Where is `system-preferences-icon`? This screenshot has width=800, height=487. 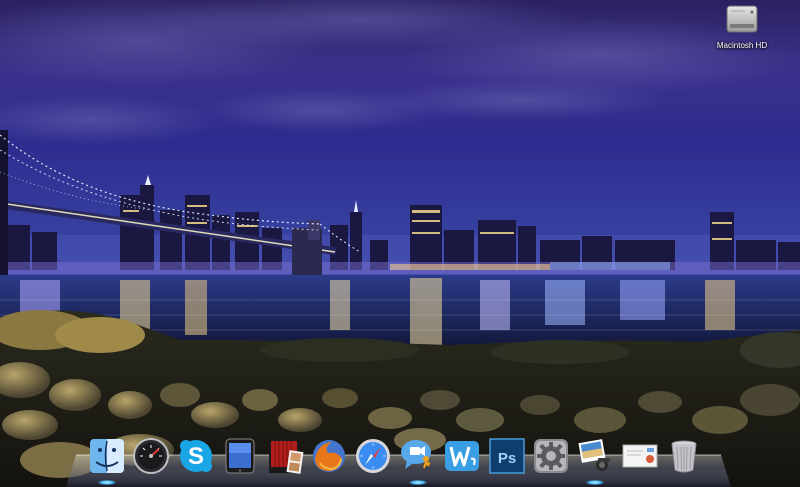 system-preferences-icon is located at coordinates (550, 456).